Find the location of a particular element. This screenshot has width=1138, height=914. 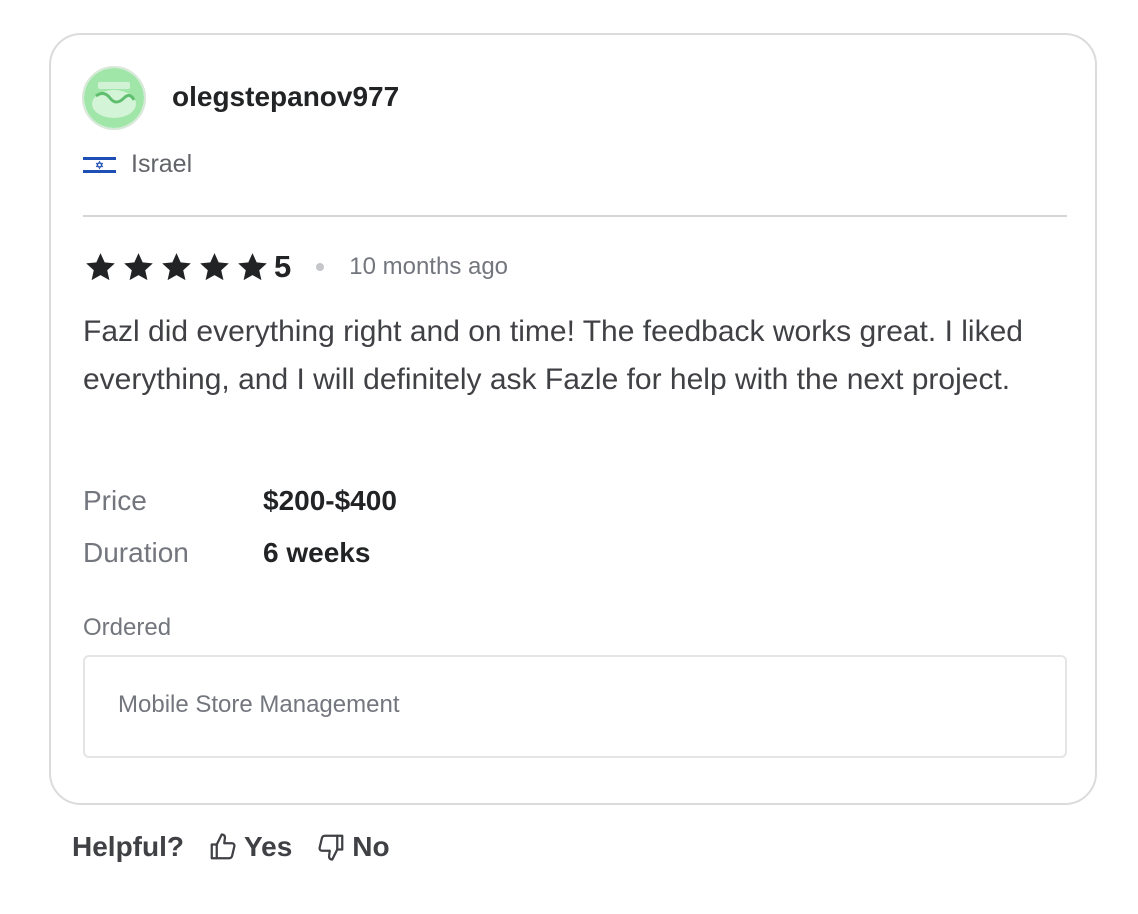

avatar is located at coordinates (114, 98).